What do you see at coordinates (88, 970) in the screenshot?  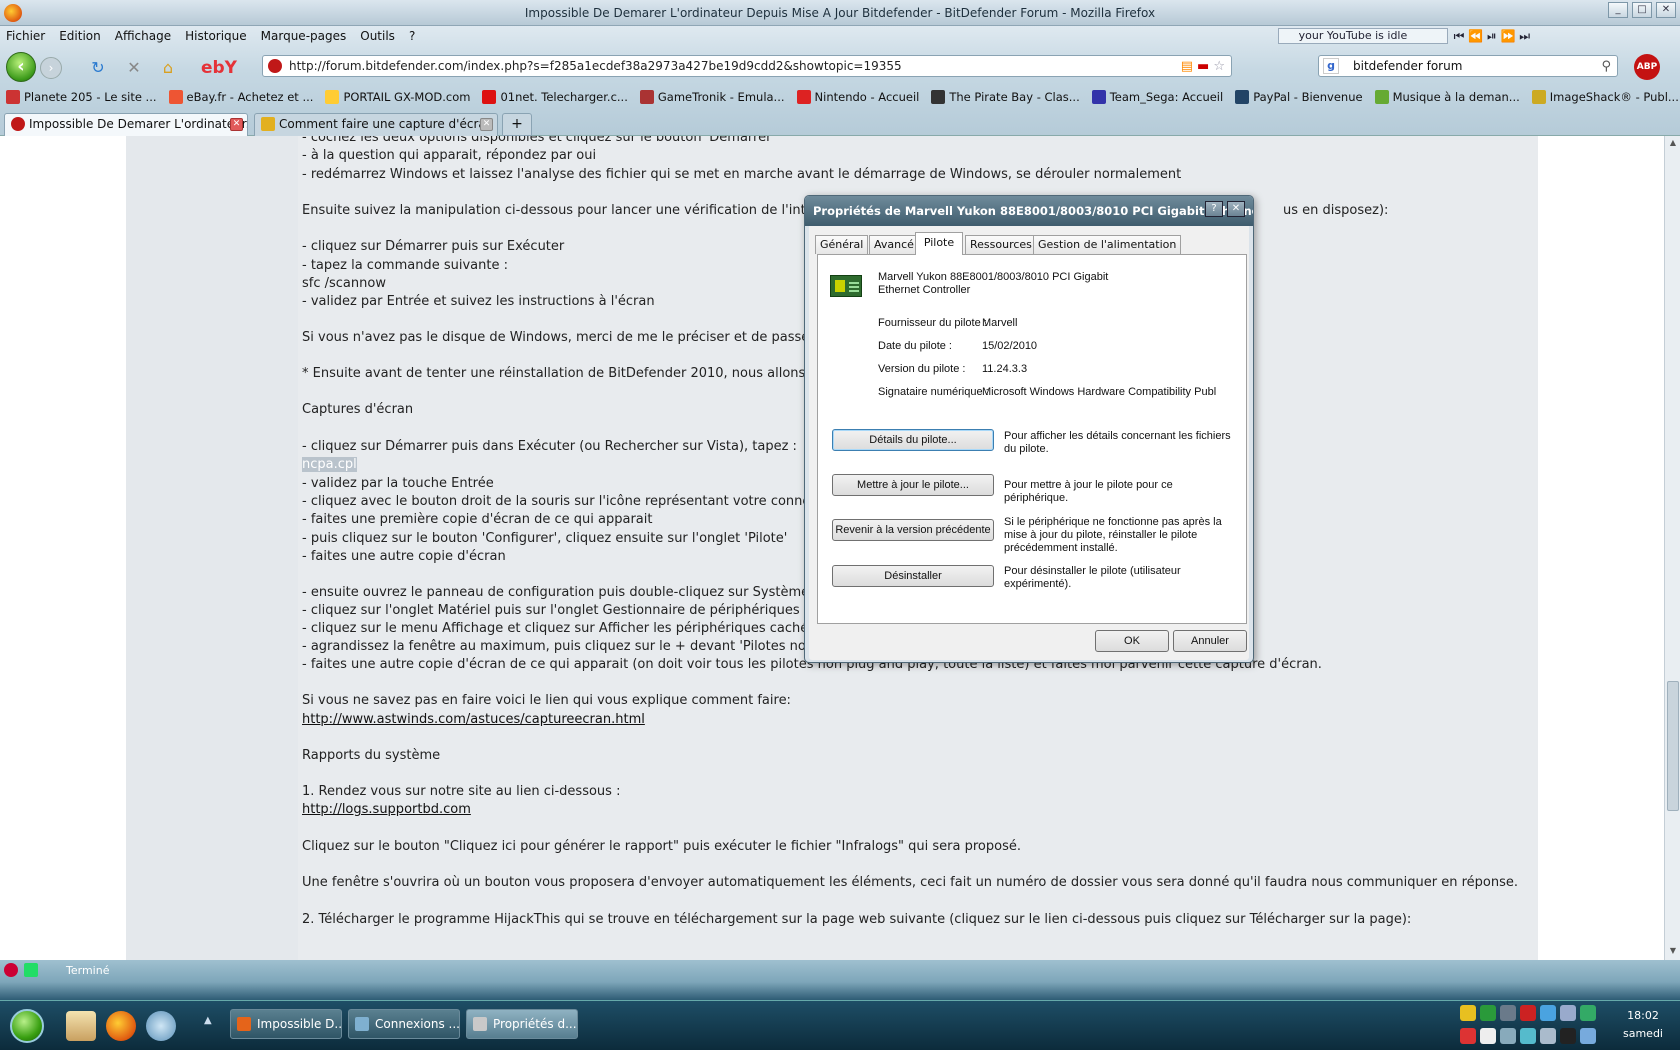 I see `status-text: Terminé` at bounding box center [88, 970].